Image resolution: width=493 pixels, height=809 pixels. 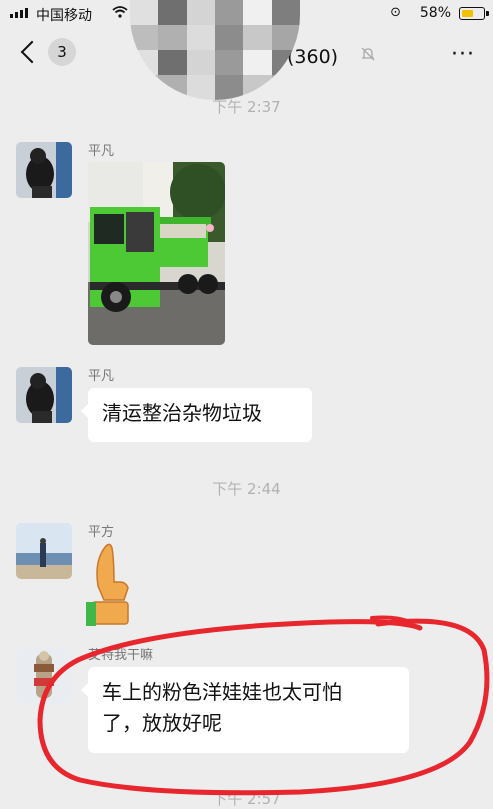 What do you see at coordinates (47, 52) in the screenshot?
I see `back-button: 3` at bounding box center [47, 52].